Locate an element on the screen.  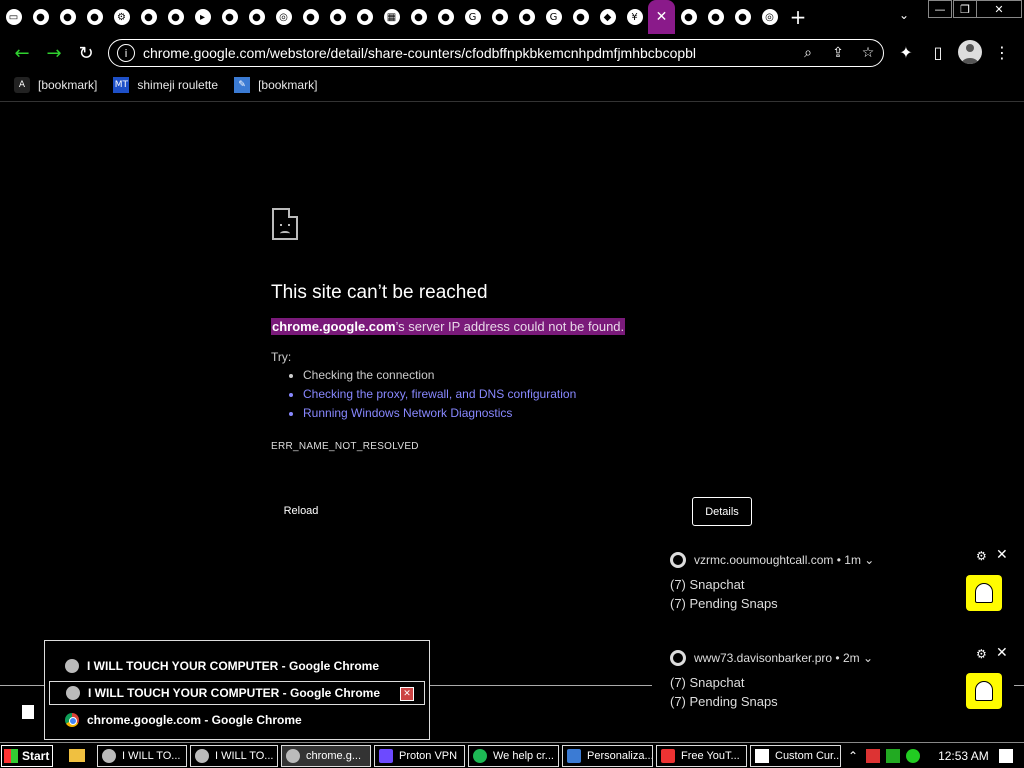
document-icon is located at coordinates (28, 712).